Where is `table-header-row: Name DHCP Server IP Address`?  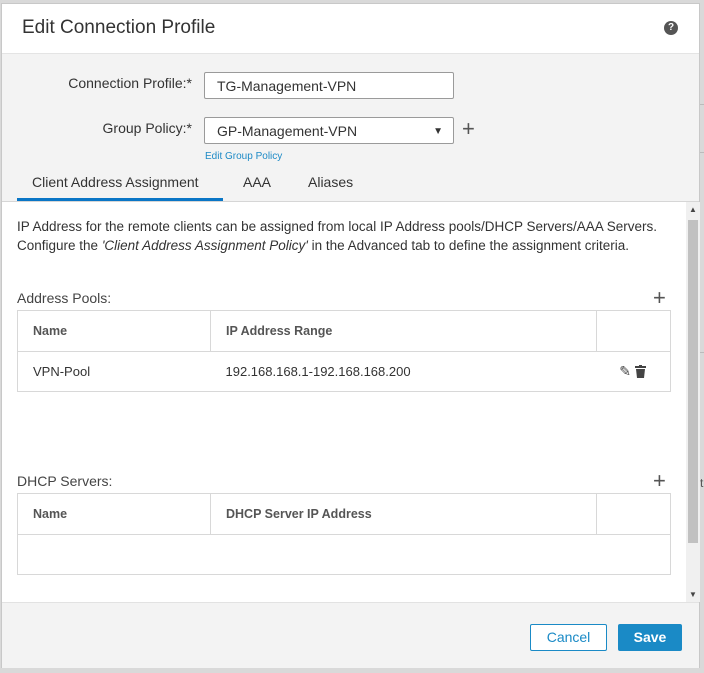
table-header-row: Name DHCP Server IP Address is located at coordinates (344, 514).